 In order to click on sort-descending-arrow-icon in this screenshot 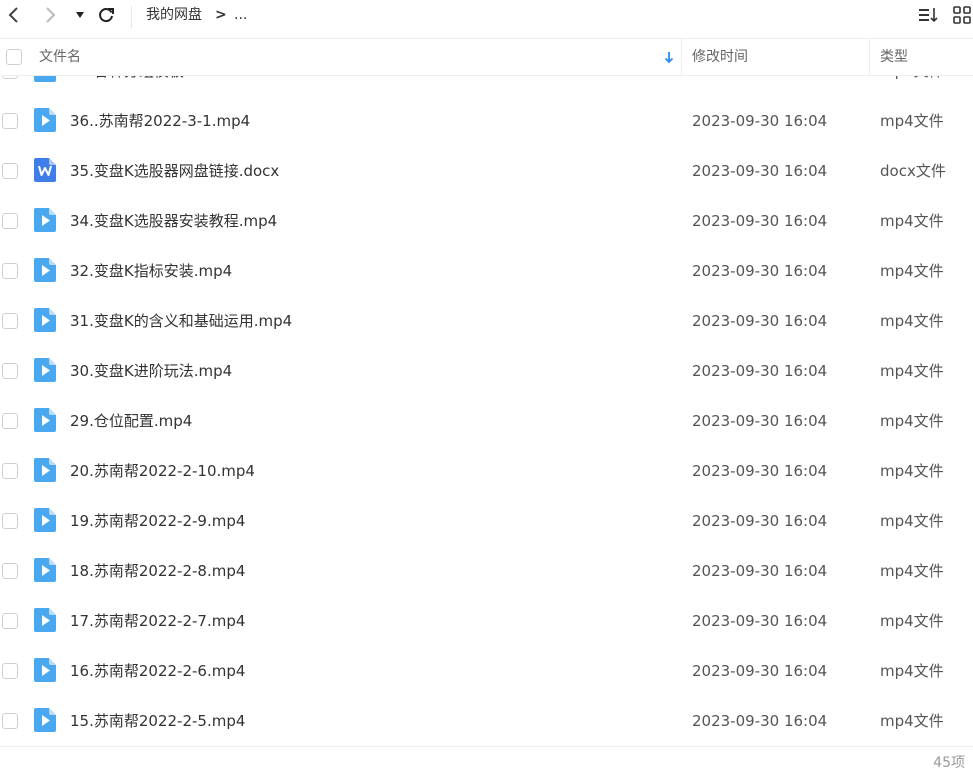, I will do `click(669, 57)`.